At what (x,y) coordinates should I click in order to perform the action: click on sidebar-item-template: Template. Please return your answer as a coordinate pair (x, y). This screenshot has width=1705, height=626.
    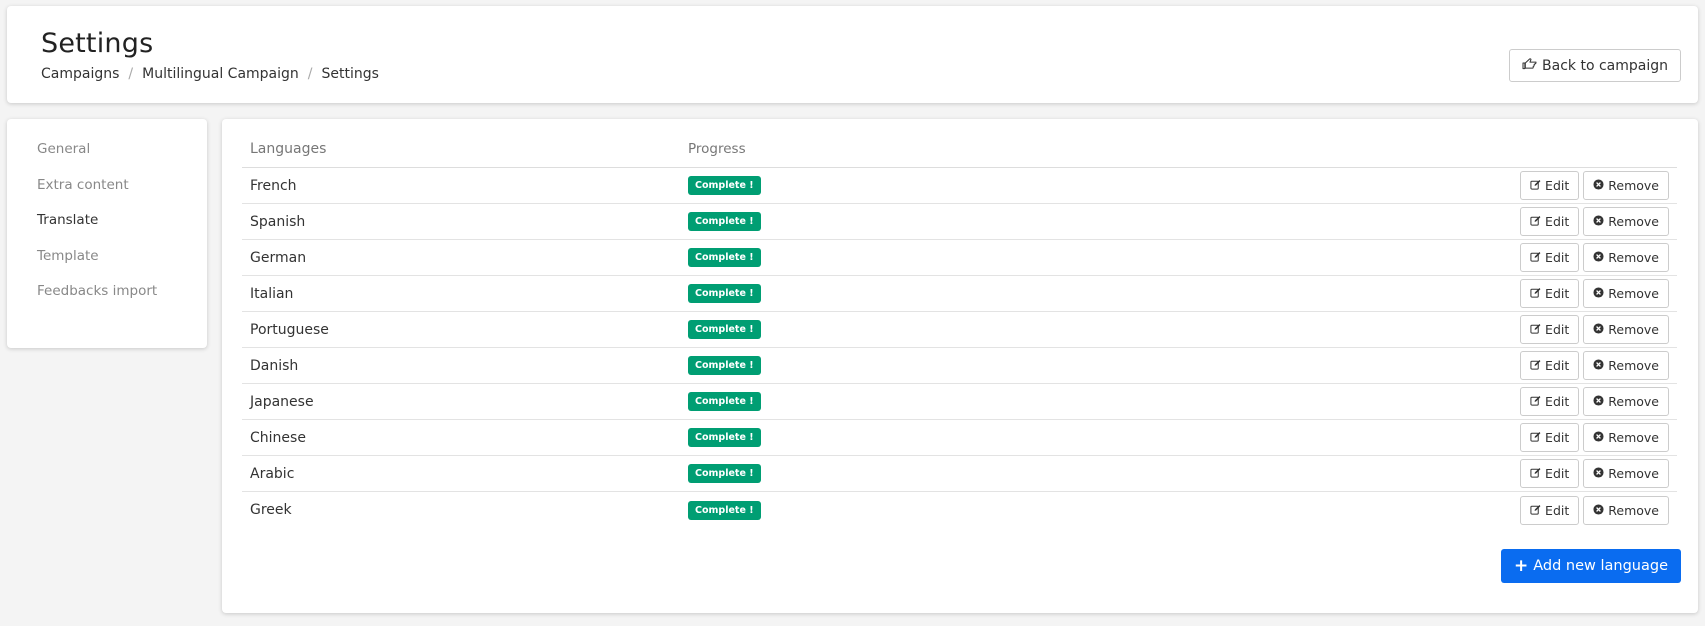
    Looking at the image, I should click on (68, 256).